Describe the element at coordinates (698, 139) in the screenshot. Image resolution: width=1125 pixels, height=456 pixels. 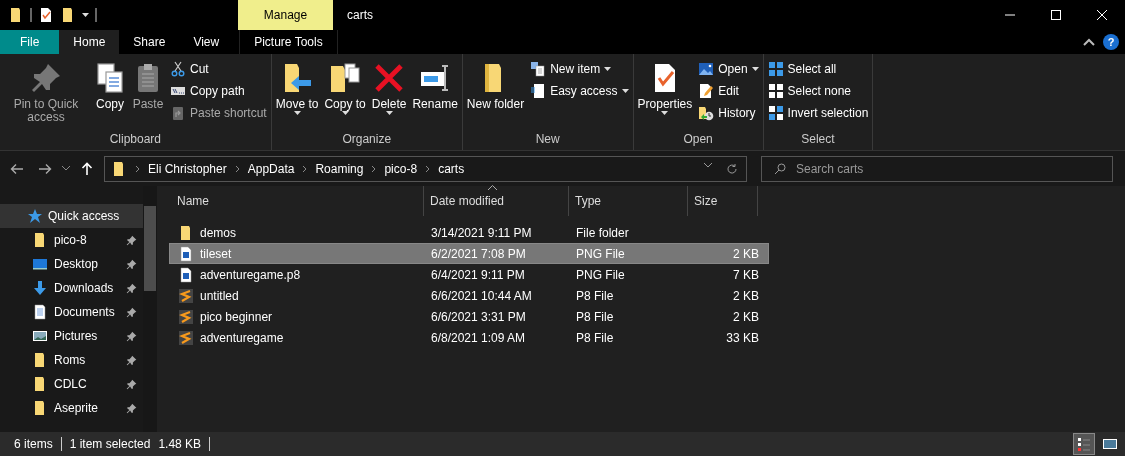
I see `group-label: Open` at that location.